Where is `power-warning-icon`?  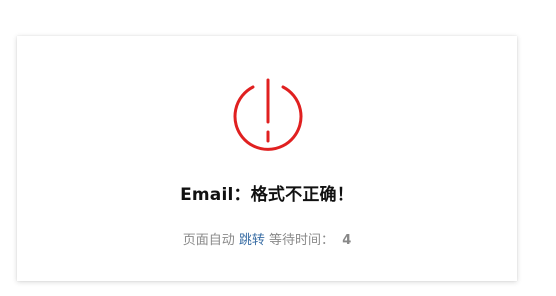
power-warning-icon is located at coordinates (268, 116).